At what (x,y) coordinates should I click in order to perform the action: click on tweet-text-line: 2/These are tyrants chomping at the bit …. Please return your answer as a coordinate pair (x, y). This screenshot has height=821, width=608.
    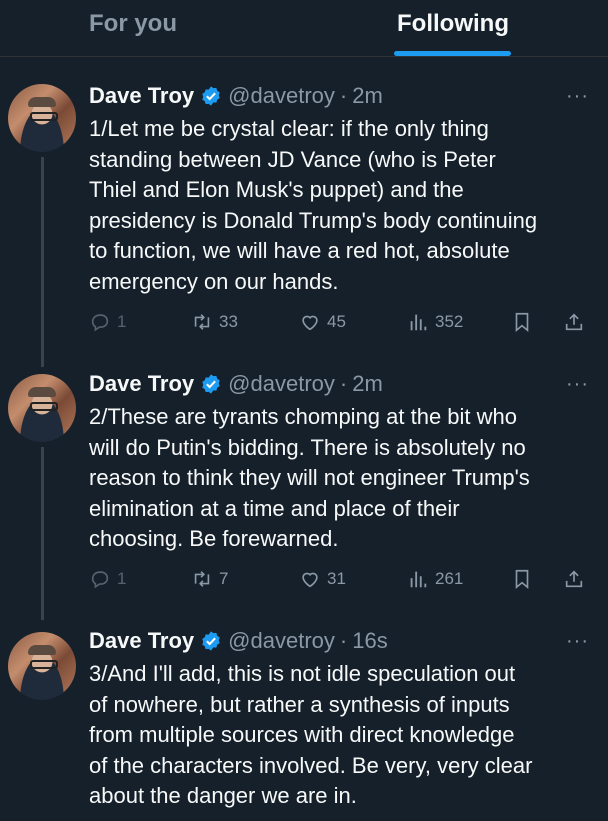
    Looking at the image, I should click on (303, 416).